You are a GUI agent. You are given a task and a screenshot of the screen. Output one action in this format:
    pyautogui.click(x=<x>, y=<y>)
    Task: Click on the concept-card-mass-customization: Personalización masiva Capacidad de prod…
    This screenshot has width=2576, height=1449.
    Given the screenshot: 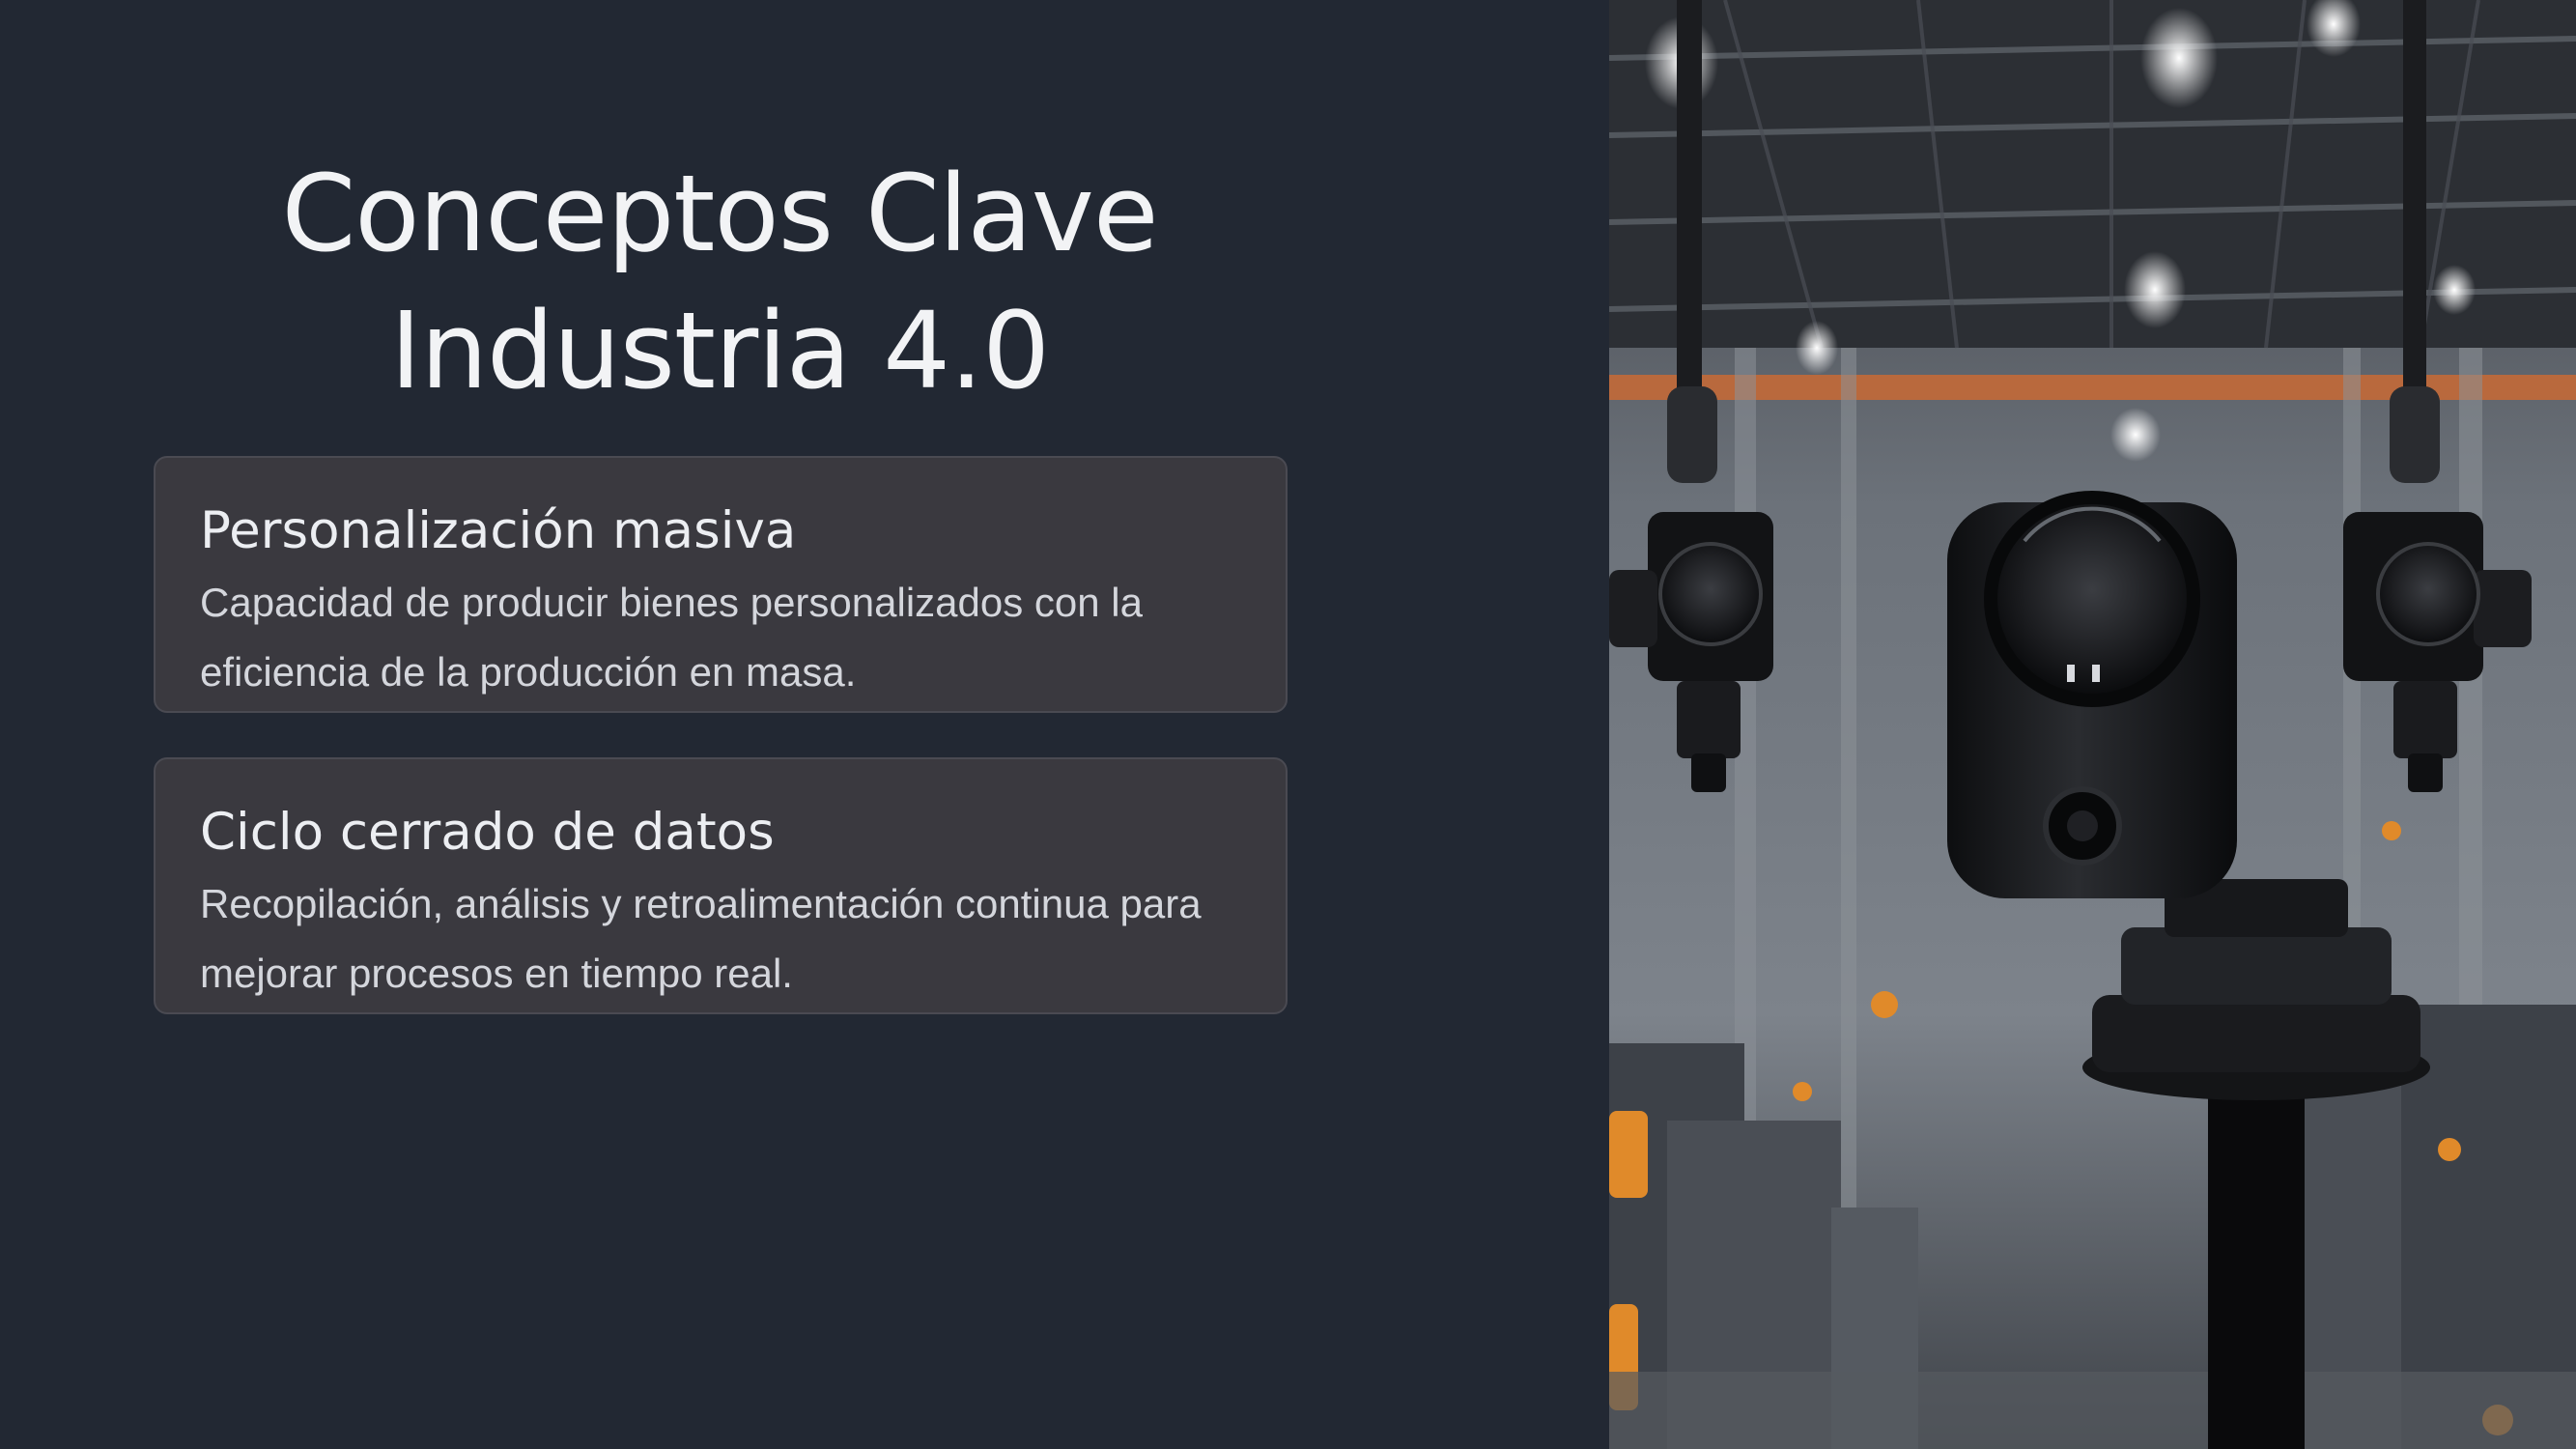 What is the action you would take?
    pyautogui.click(x=721, y=584)
    